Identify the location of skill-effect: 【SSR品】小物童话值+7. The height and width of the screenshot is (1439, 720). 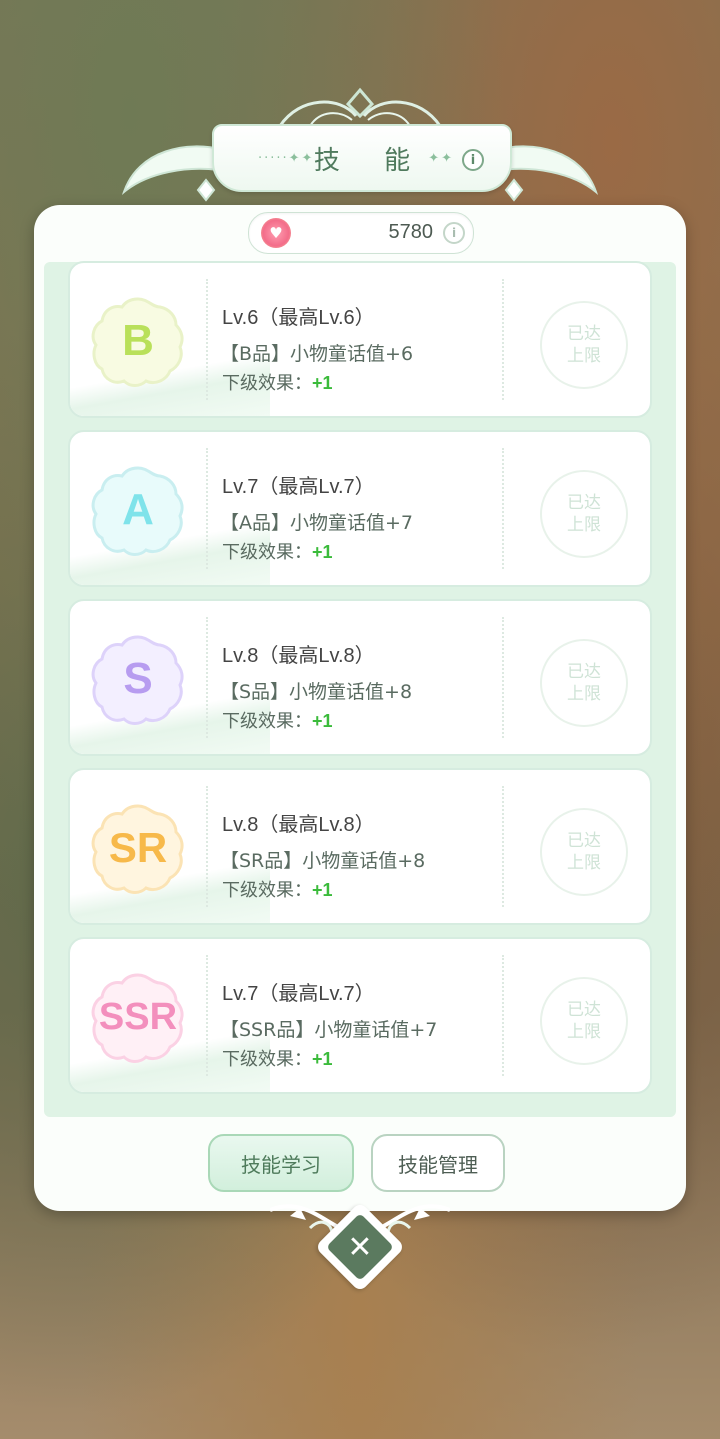
(329, 1030).